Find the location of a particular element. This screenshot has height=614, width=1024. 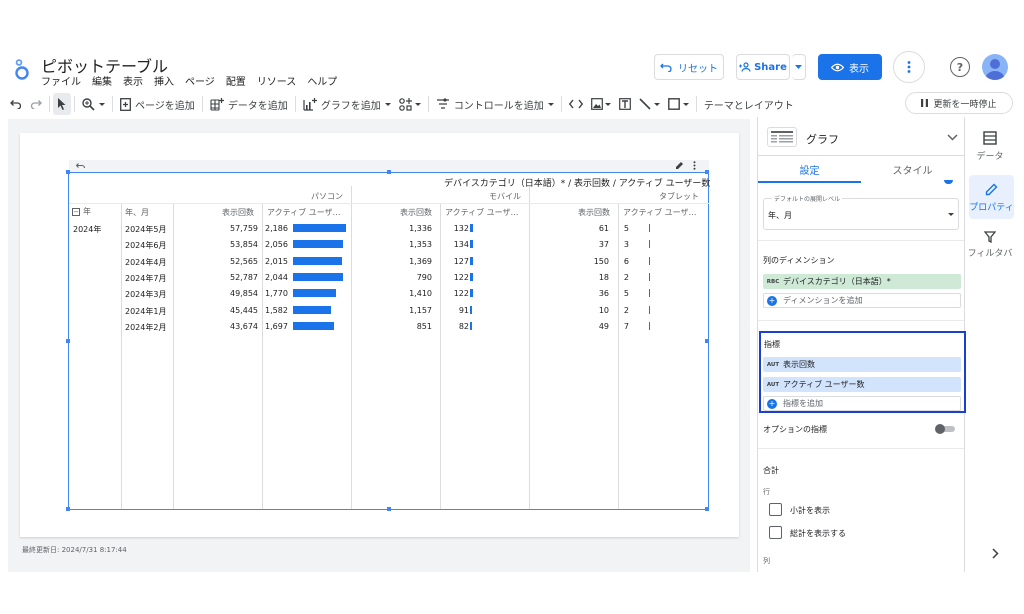

add-page-button: ページを追加 is located at coordinates (157, 104).